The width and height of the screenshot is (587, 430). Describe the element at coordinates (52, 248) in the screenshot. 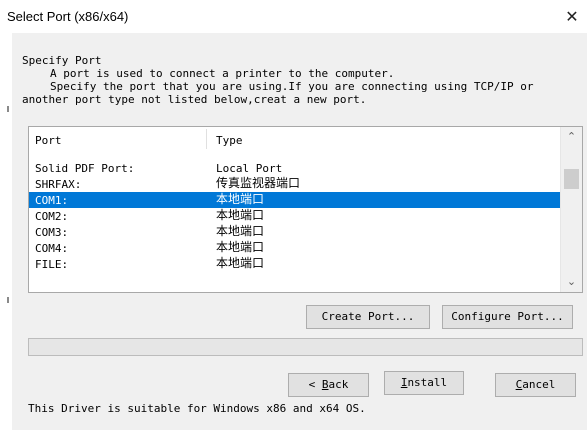

I see `port-name: COM4:` at that location.